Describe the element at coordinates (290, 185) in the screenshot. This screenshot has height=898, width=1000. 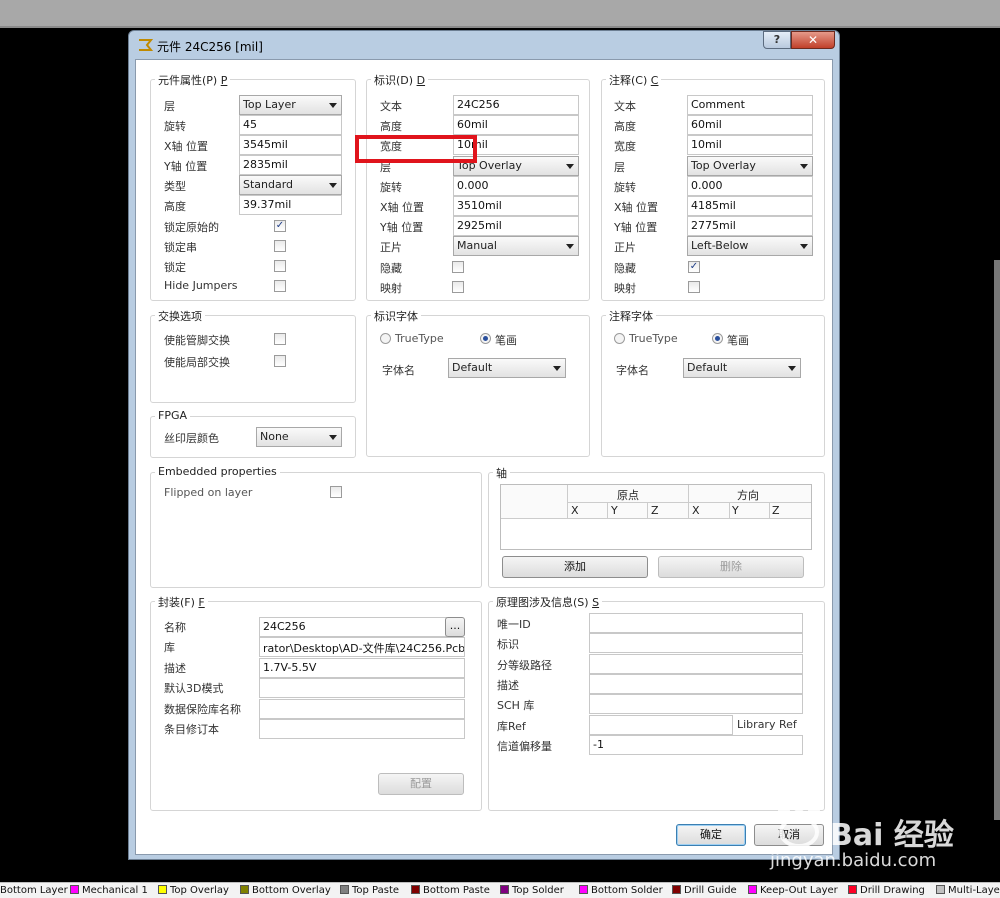
I see `comp-prop-select-4: Standard` at that location.